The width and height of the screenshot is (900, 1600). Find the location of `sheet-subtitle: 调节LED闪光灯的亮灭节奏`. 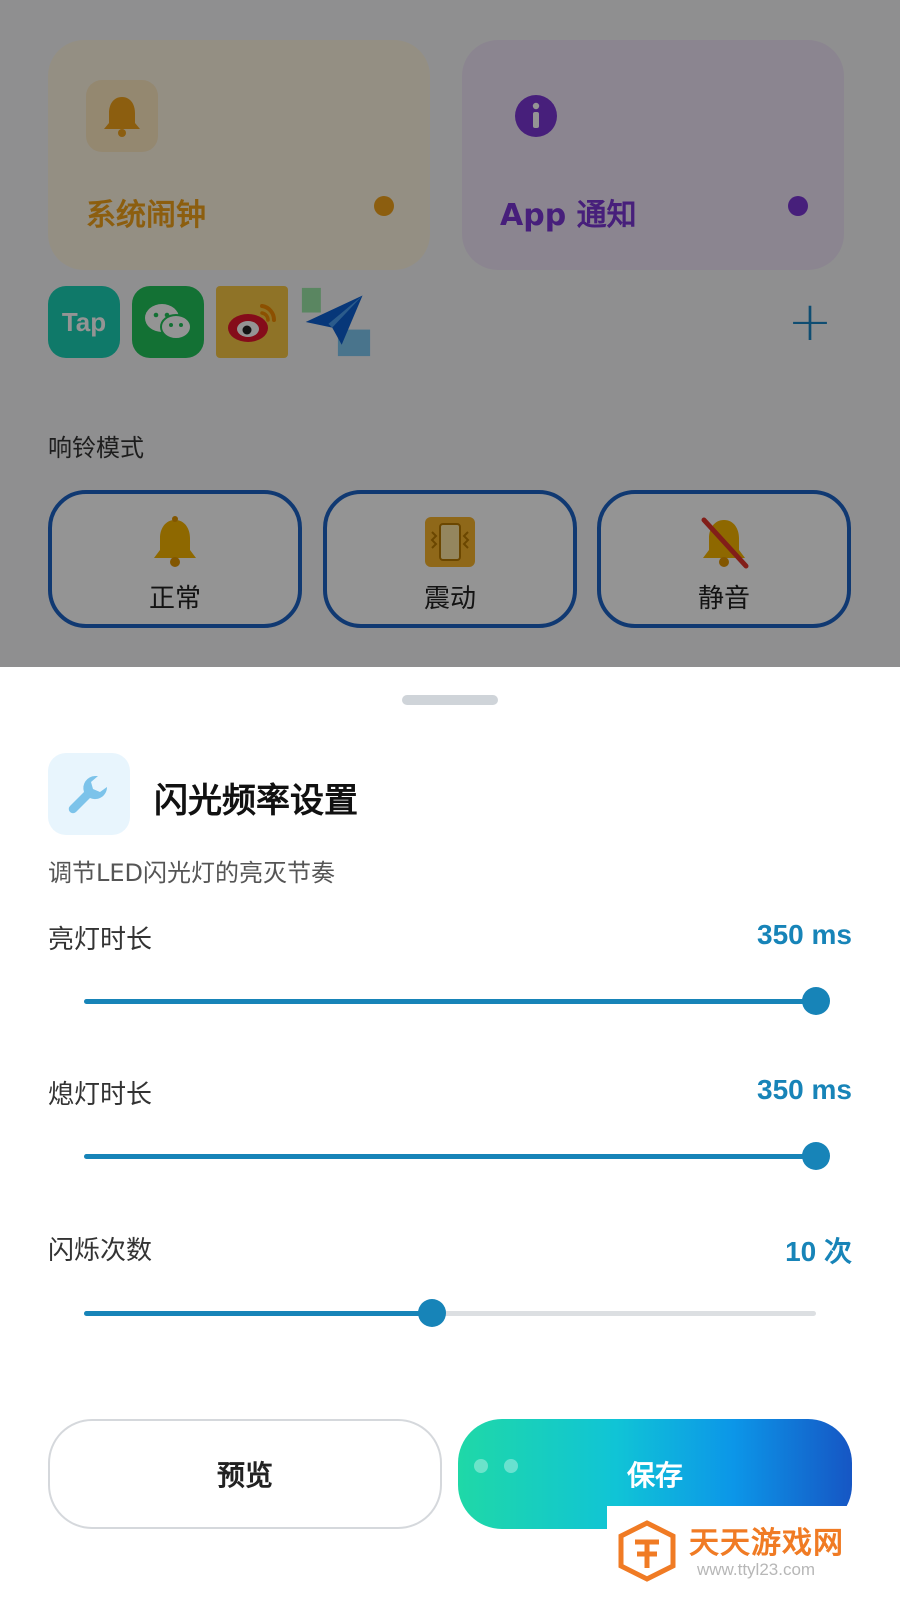

sheet-subtitle: 调节LED闪光灯的亮灭节奏 is located at coordinates (192, 873).